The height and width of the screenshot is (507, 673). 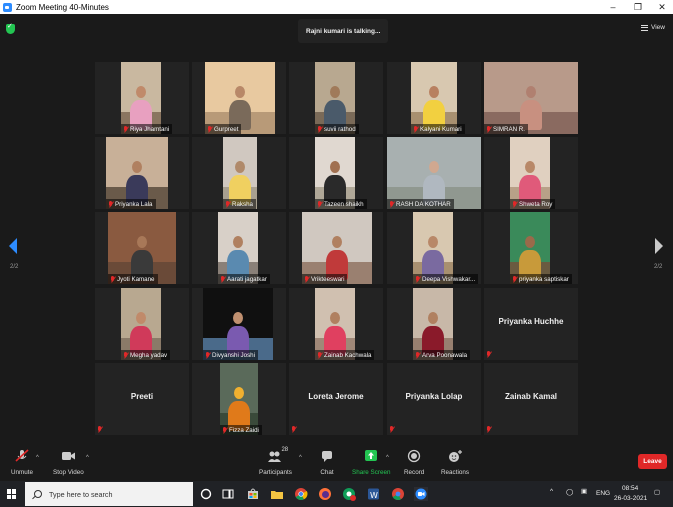 I want to click on participants-icon: 28, so click(x=277, y=455).